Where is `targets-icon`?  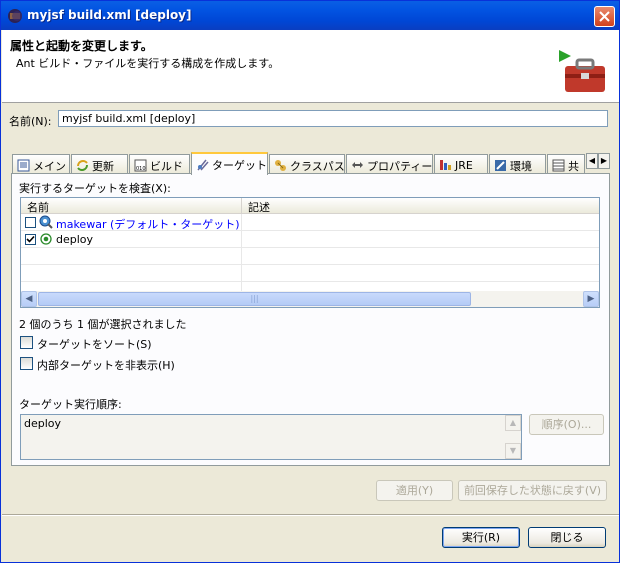
targets-icon is located at coordinates (202, 164).